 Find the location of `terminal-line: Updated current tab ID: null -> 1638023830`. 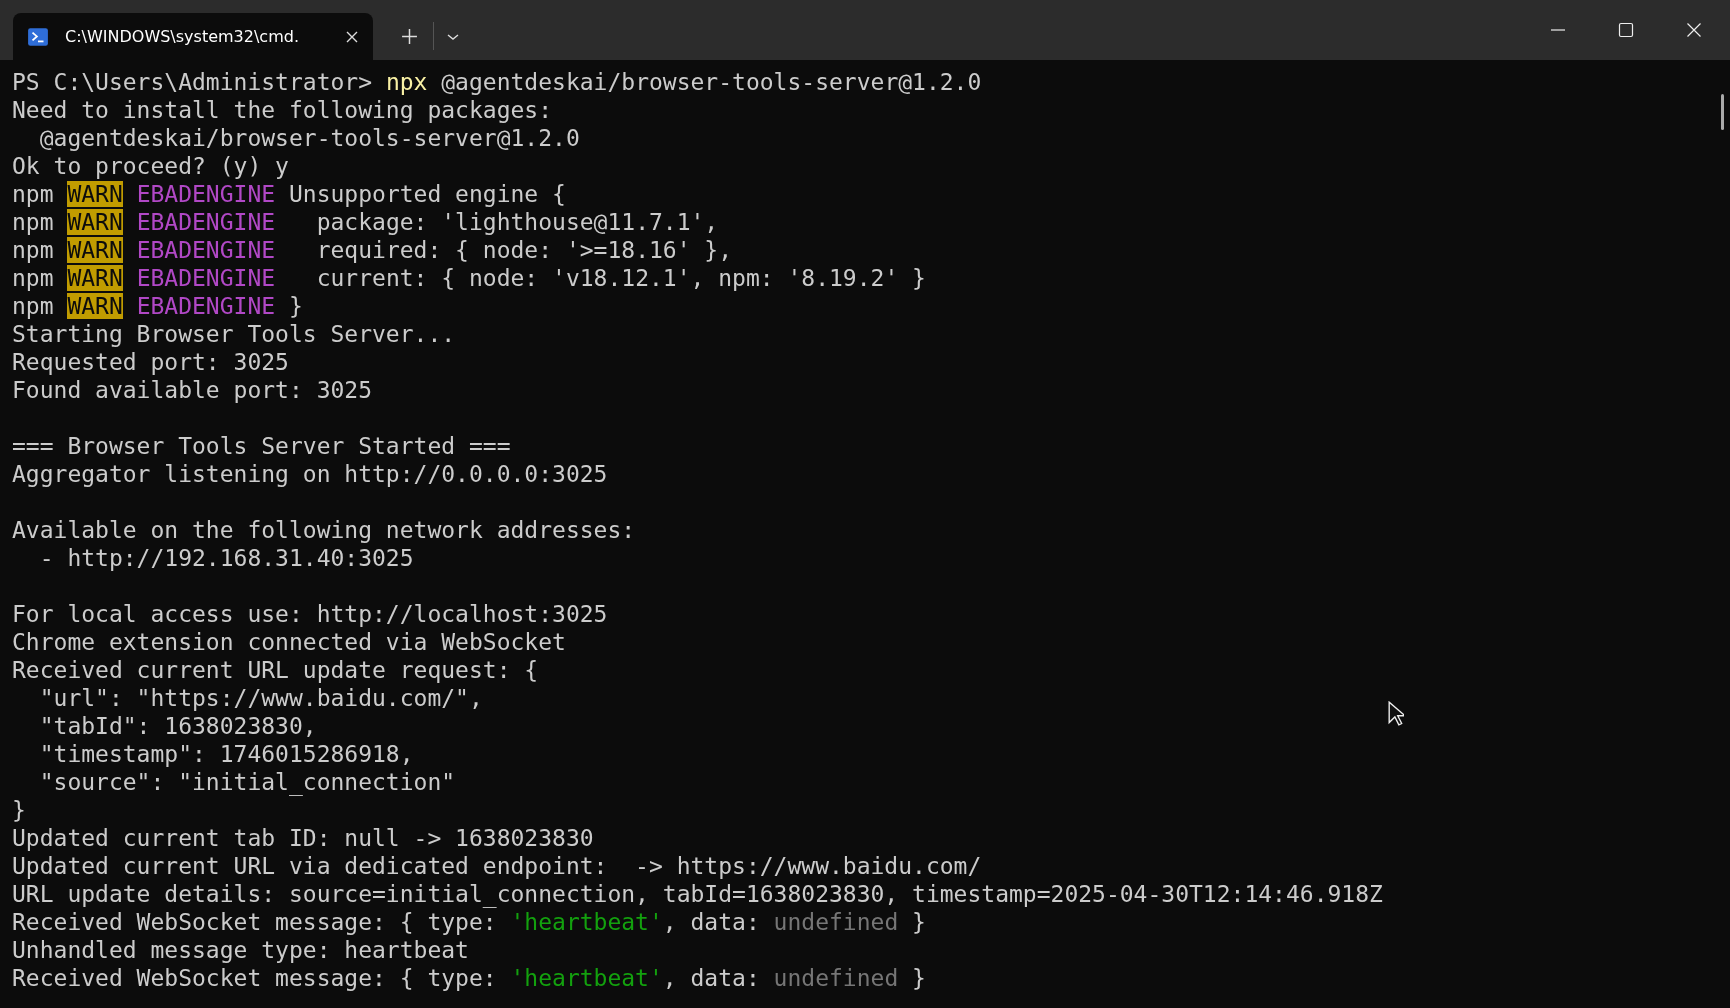

terminal-line: Updated current tab ID: null -> 1638023830 is located at coordinates (303, 838).